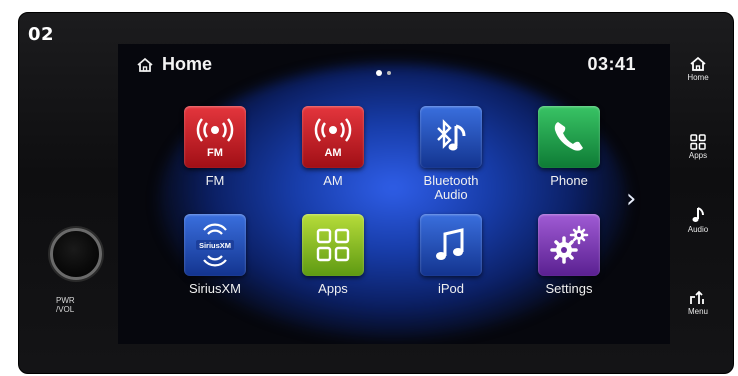  What do you see at coordinates (389, 72) in the screenshot?
I see `page-dot` at bounding box center [389, 72].